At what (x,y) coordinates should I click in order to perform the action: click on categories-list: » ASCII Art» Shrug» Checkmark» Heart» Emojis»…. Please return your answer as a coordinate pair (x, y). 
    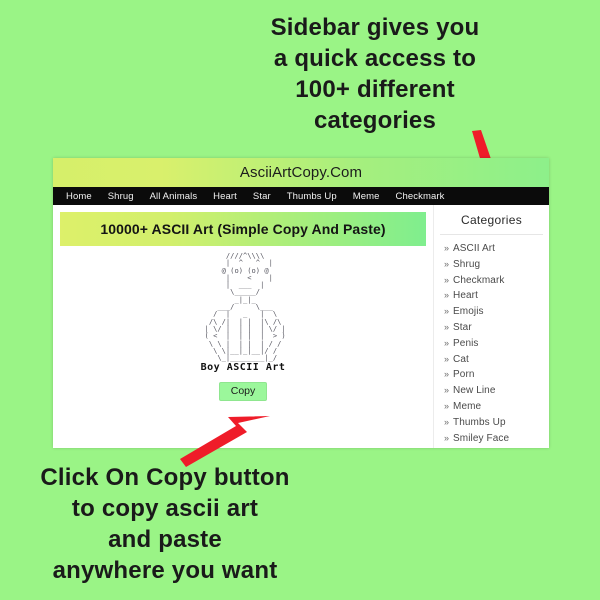
    Looking at the image, I should click on (491, 343).